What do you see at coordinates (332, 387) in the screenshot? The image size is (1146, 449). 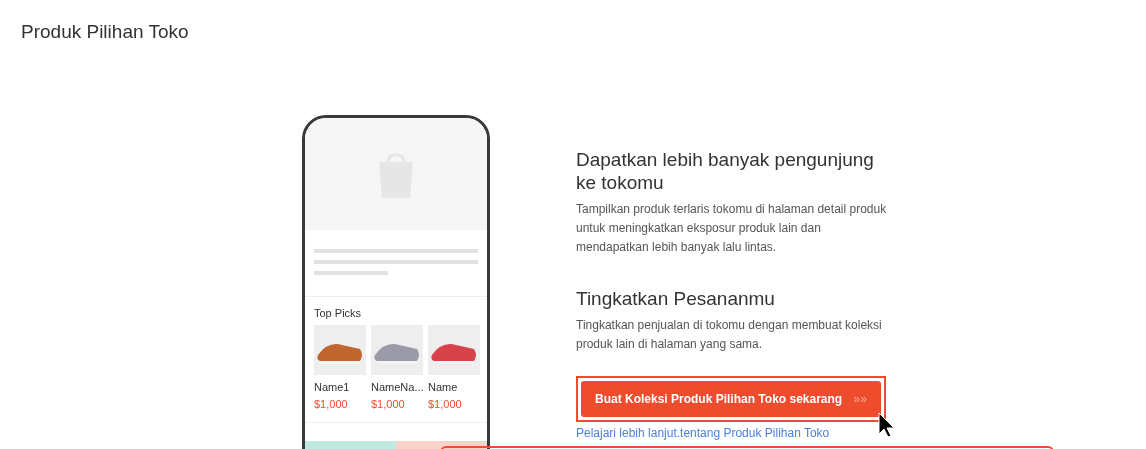 I see `product-name: Name1` at bounding box center [332, 387].